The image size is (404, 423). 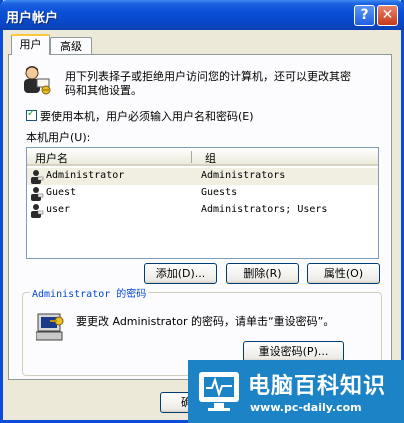 What do you see at coordinates (85, 175) in the screenshot?
I see `row-username: Administrator` at bounding box center [85, 175].